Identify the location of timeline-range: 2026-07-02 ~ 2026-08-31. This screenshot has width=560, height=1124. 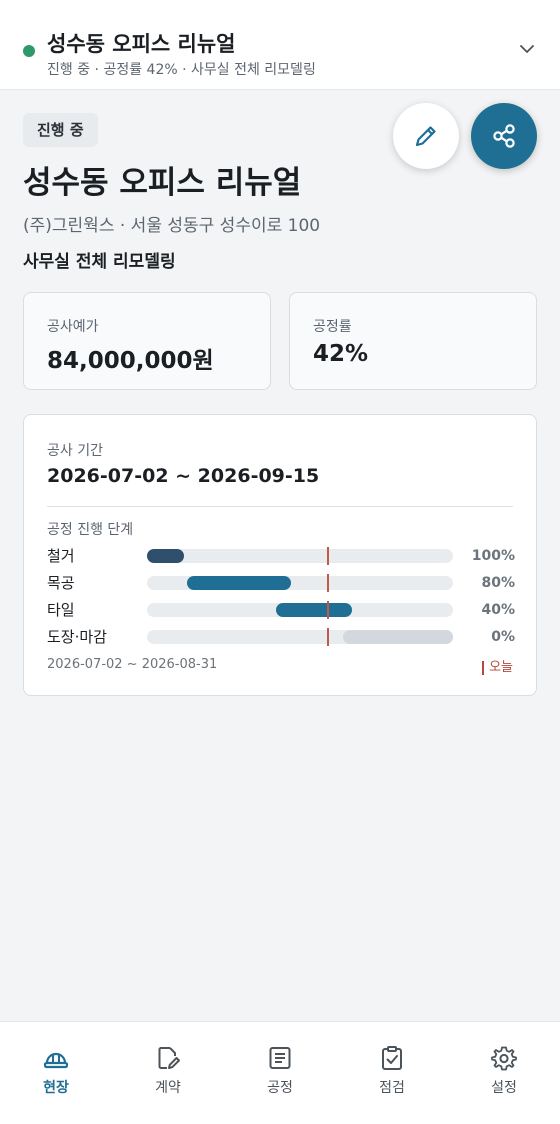
(132, 664).